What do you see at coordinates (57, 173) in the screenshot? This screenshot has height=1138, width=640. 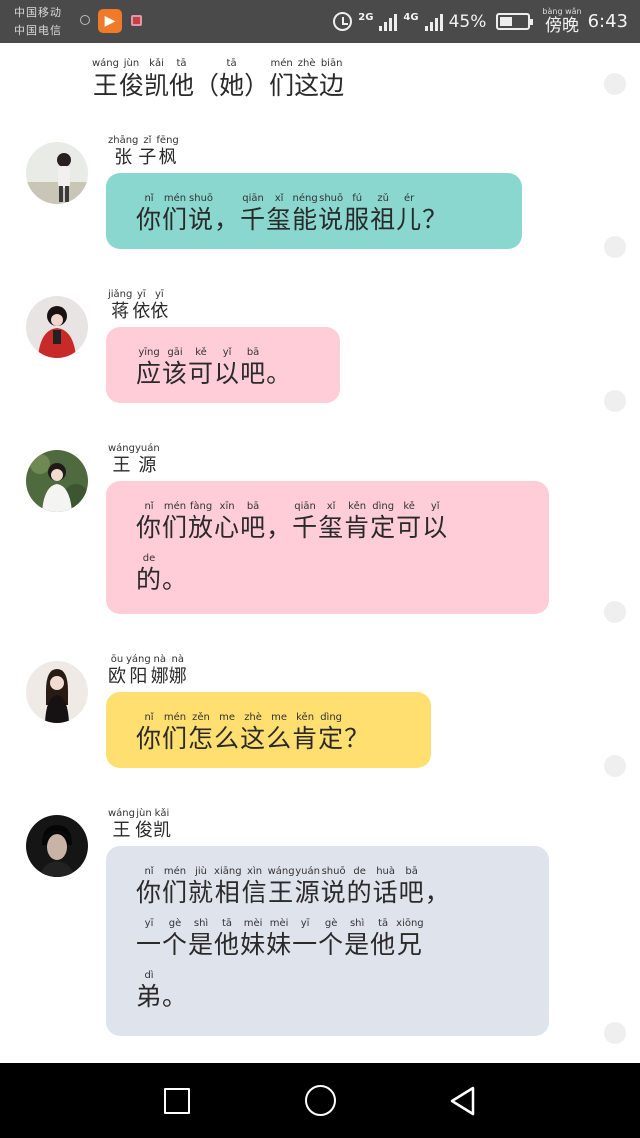 I see `avatar-zhang-zifeng` at bounding box center [57, 173].